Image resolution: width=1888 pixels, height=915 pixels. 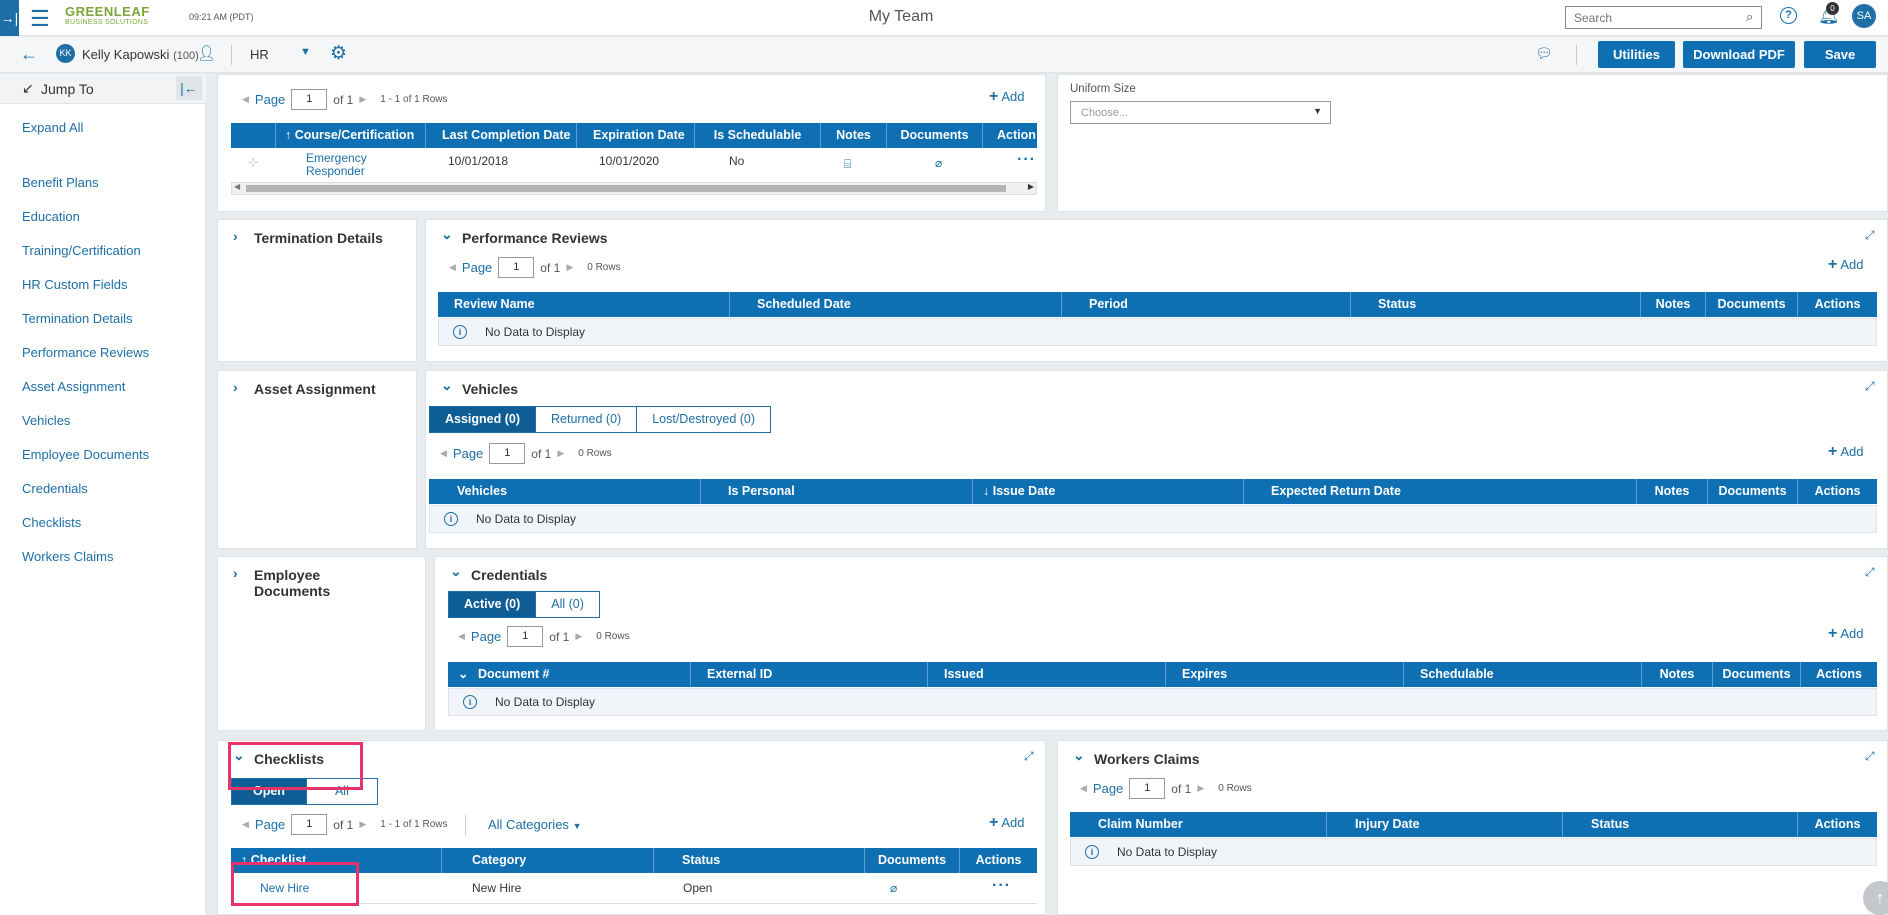 What do you see at coordinates (55, 488) in the screenshot?
I see `sidebar-item-credentials: Credentials` at bounding box center [55, 488].